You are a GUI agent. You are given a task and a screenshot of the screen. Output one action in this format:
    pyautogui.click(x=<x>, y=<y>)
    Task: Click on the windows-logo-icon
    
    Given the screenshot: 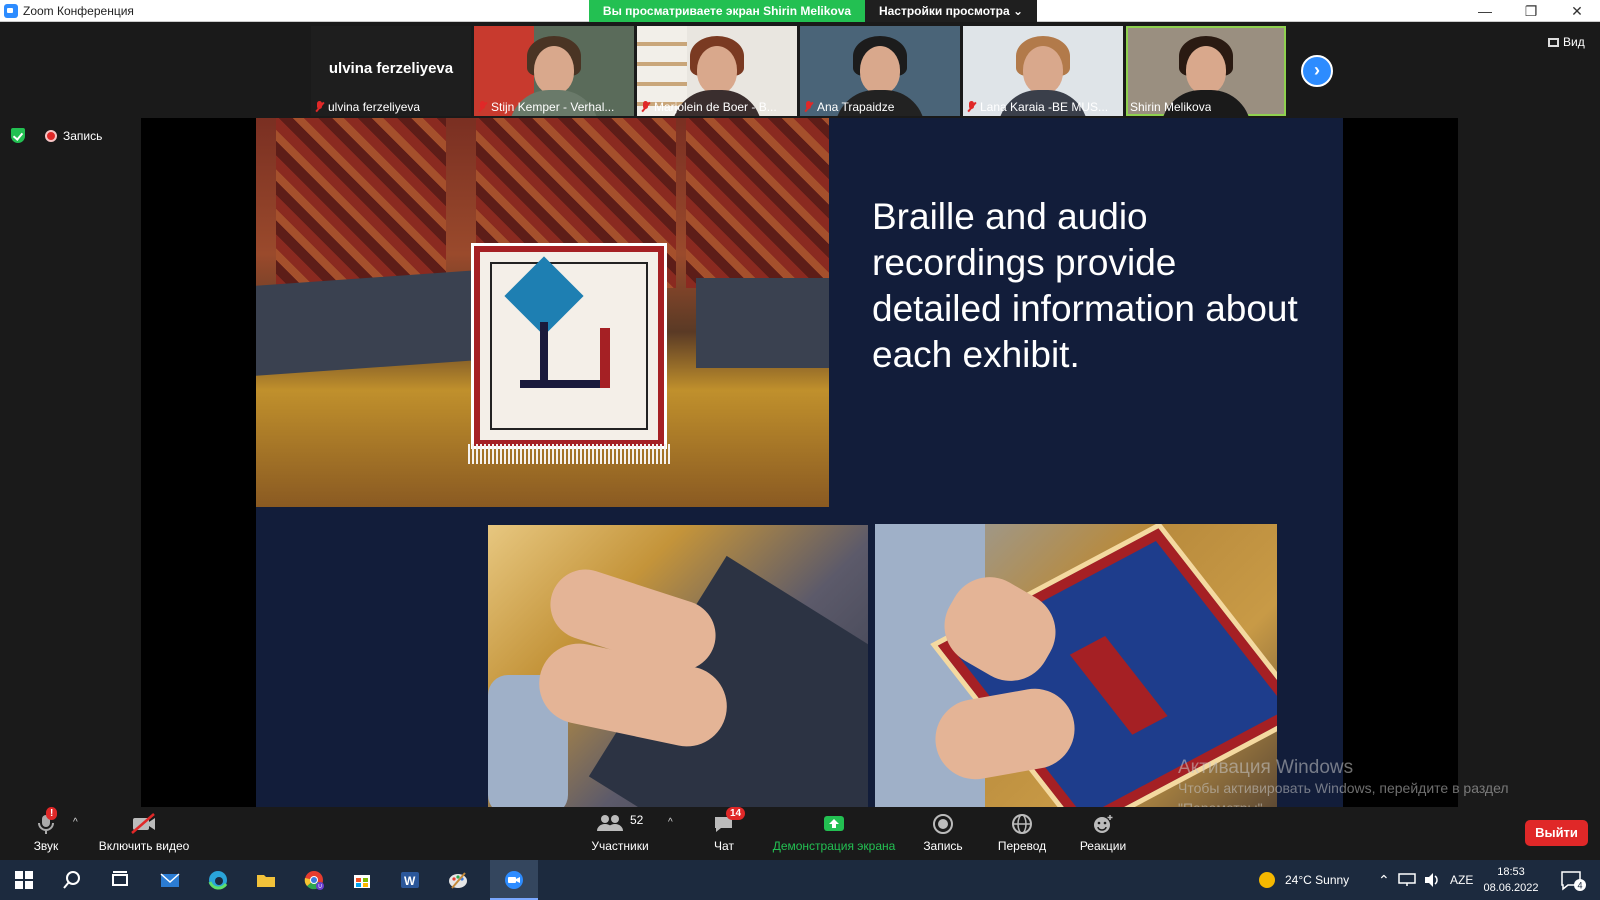 What is the action you would take?
    pyautogui.click(x=24, y=880)
    